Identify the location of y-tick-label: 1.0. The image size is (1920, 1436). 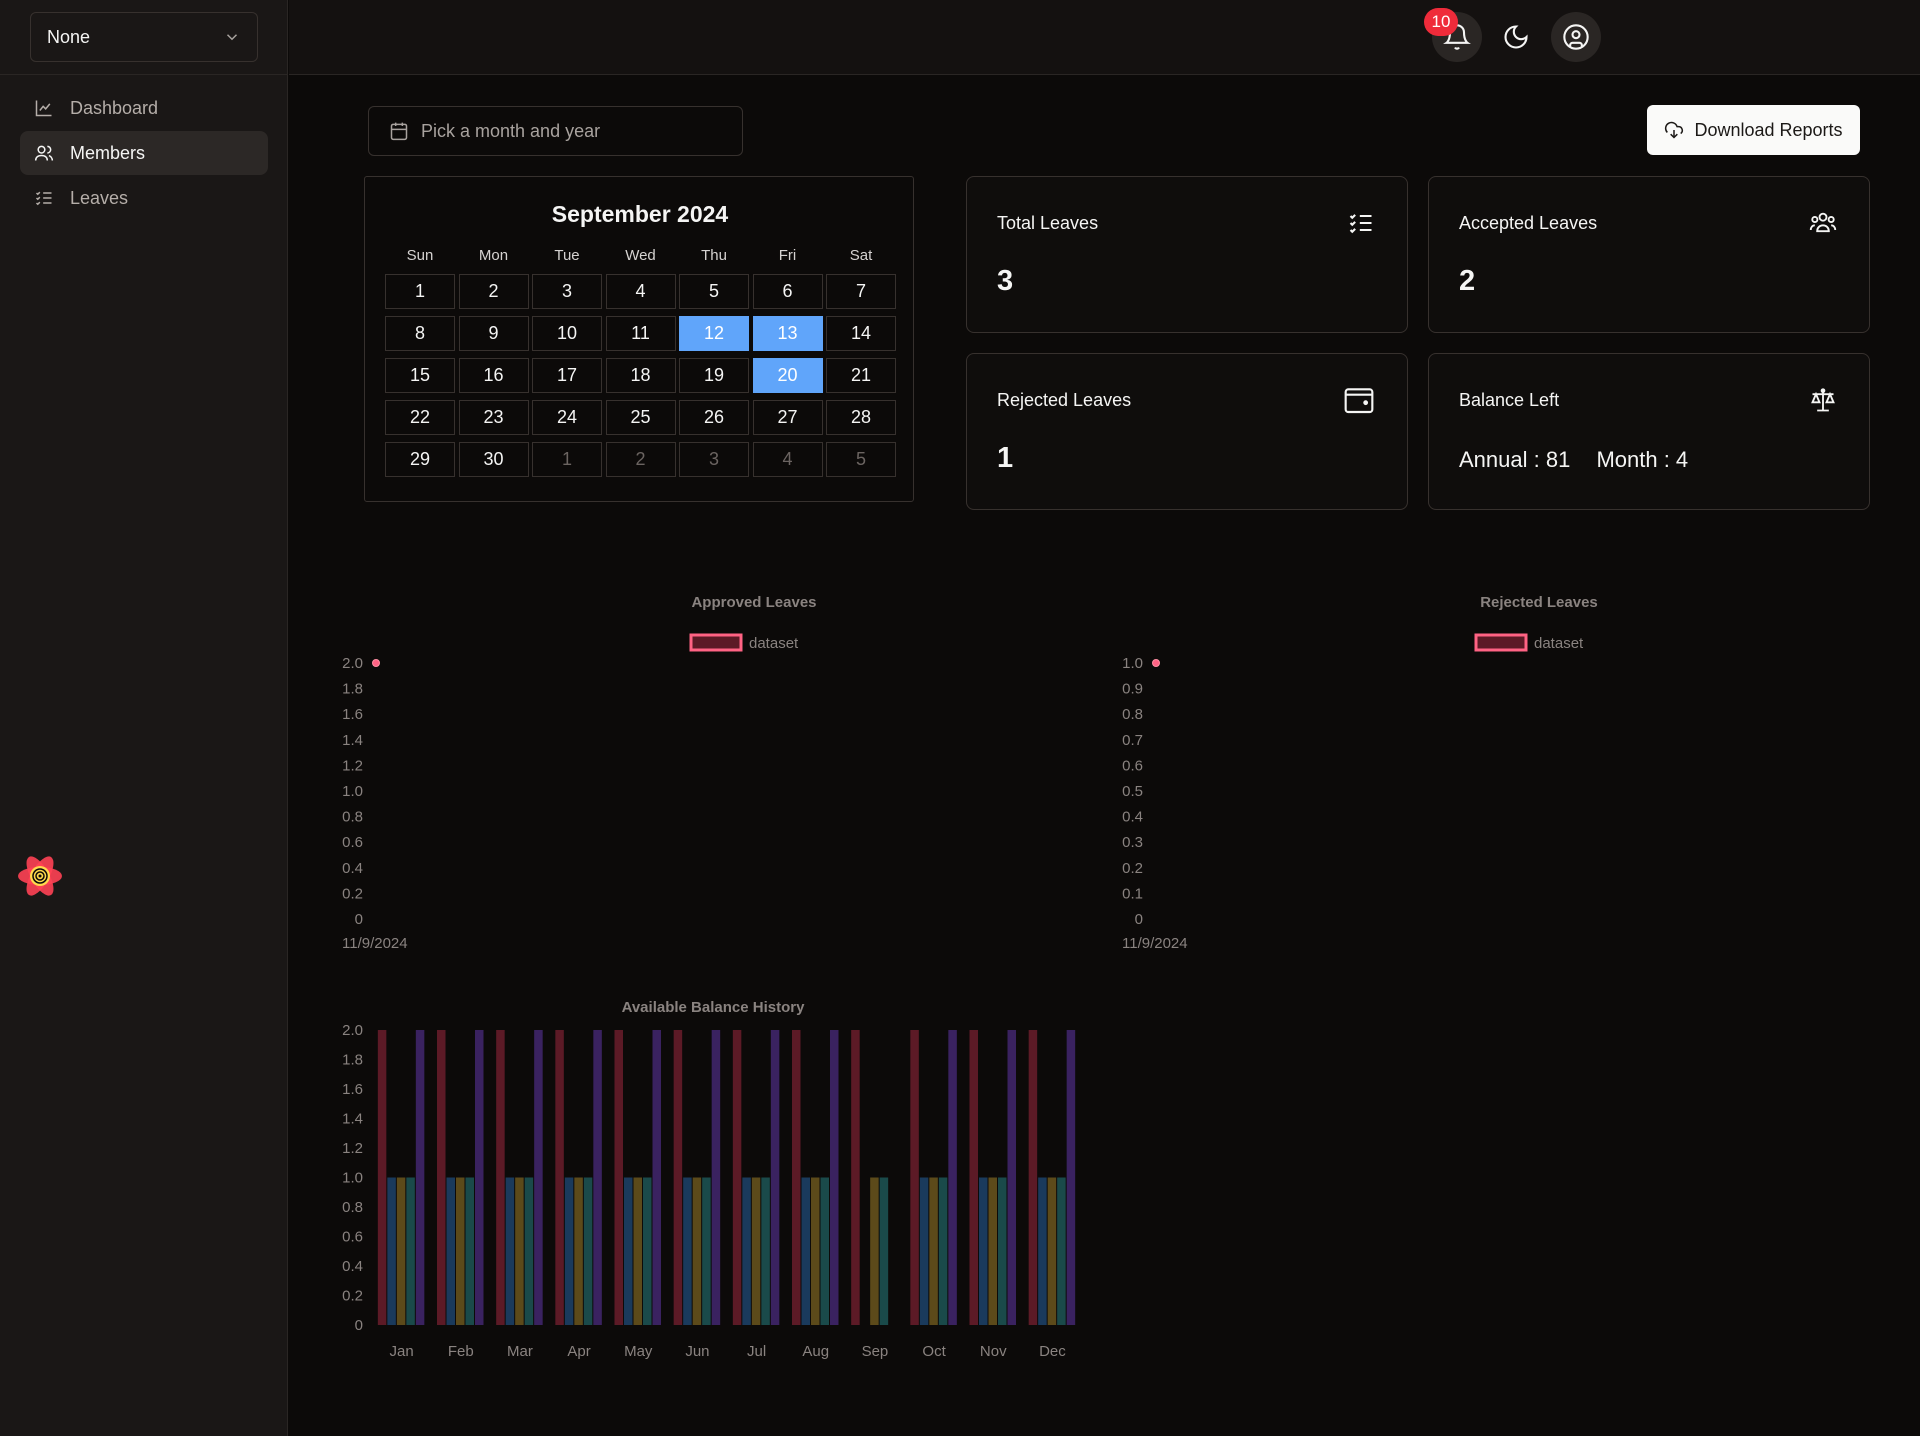
(352, 1178).